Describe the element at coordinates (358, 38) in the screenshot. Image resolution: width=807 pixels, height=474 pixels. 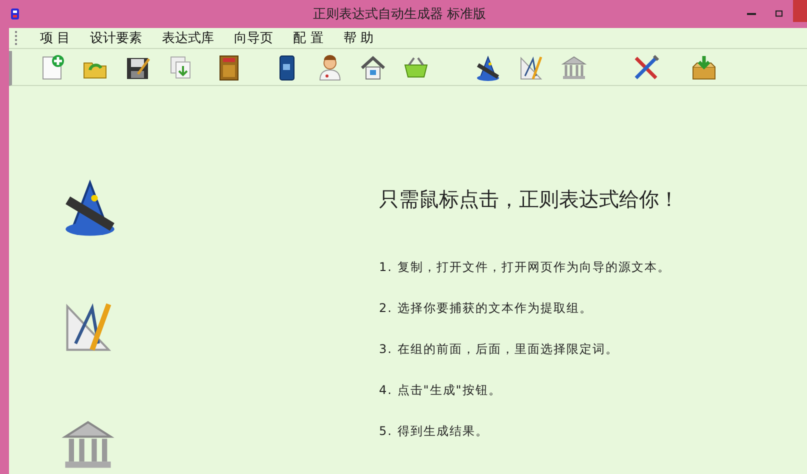
I see `menu-item: 帮 助` at that location.